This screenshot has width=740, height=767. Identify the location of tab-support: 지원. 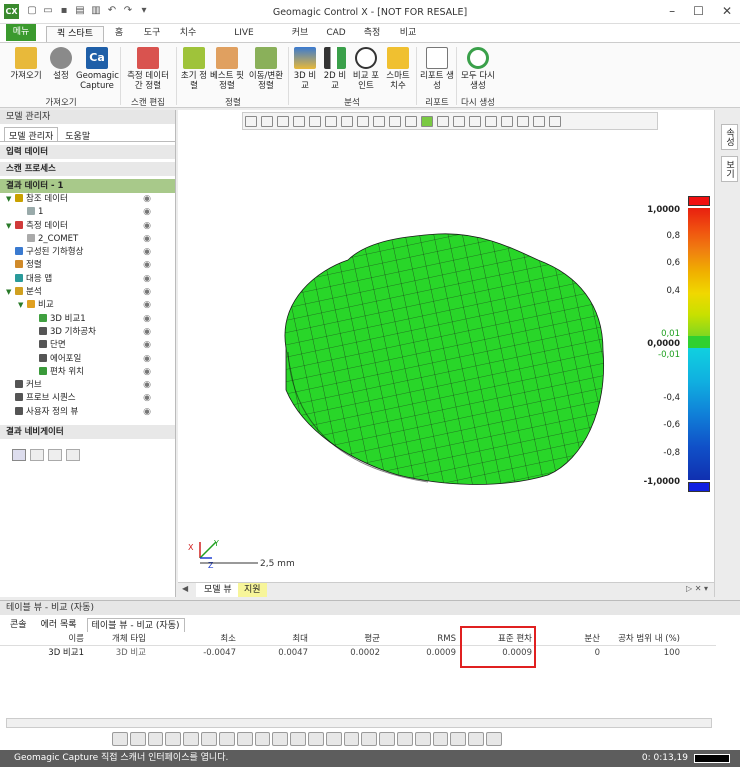
(252, 590).